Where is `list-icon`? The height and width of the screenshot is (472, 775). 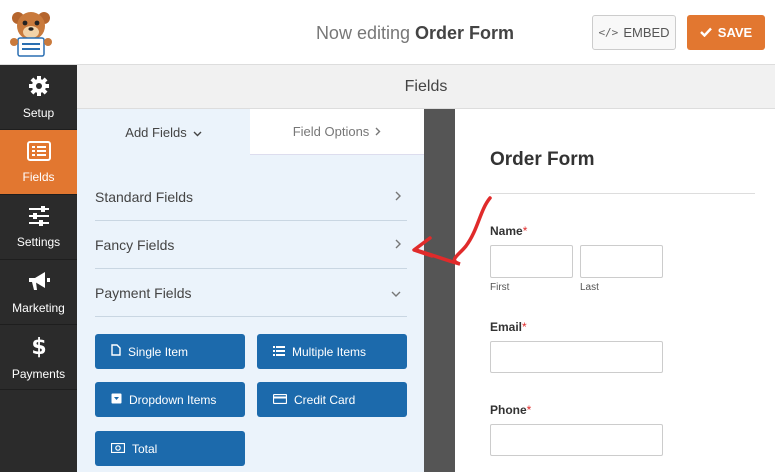
list-icon is located at coordinates (279, 352).